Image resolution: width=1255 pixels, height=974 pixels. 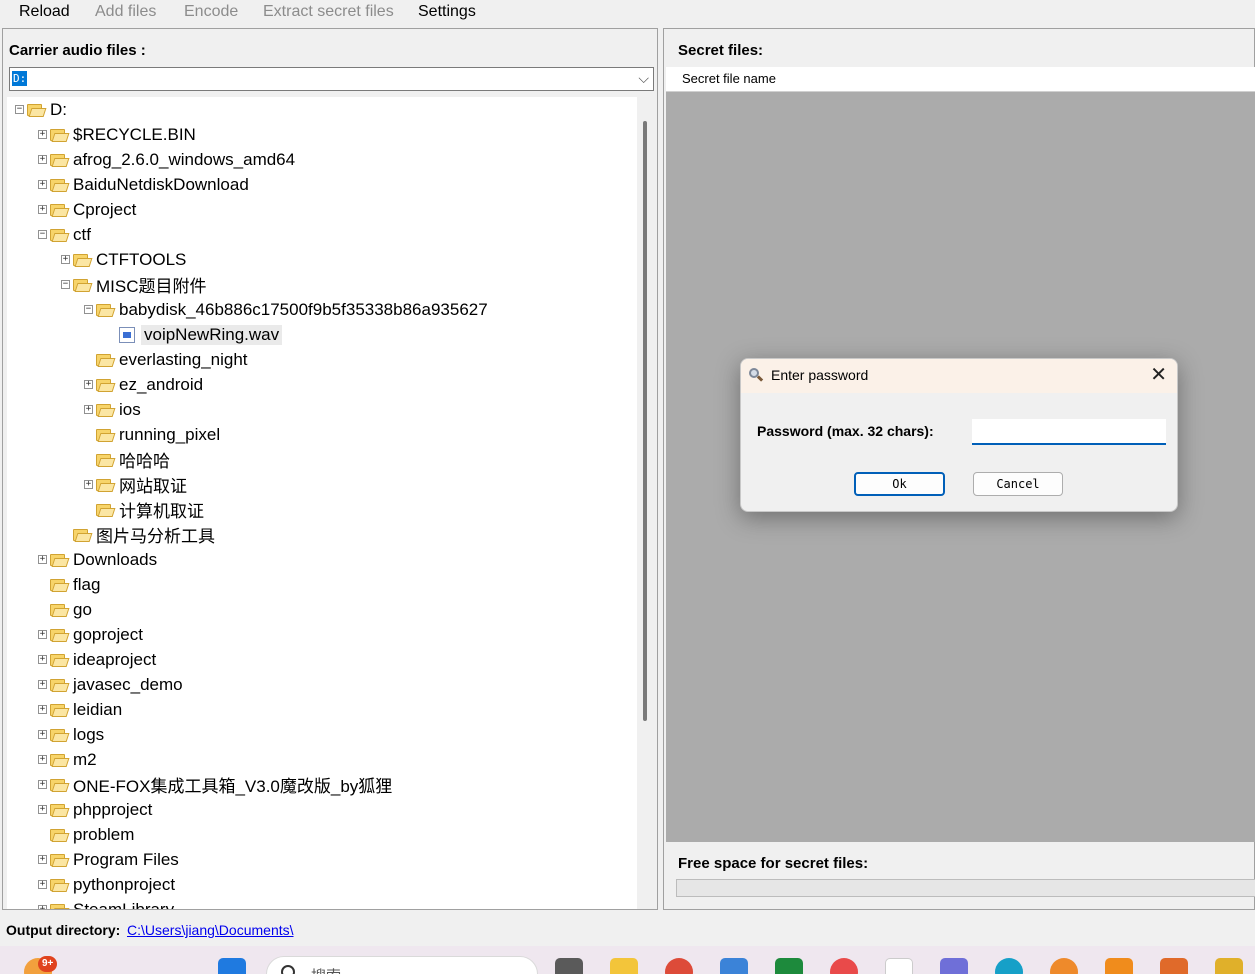 What do you see at coordinates (110, 684) in the screenshot?
I see `tree-folder-item: + javasec_demo` at bounding box center [110, 684].